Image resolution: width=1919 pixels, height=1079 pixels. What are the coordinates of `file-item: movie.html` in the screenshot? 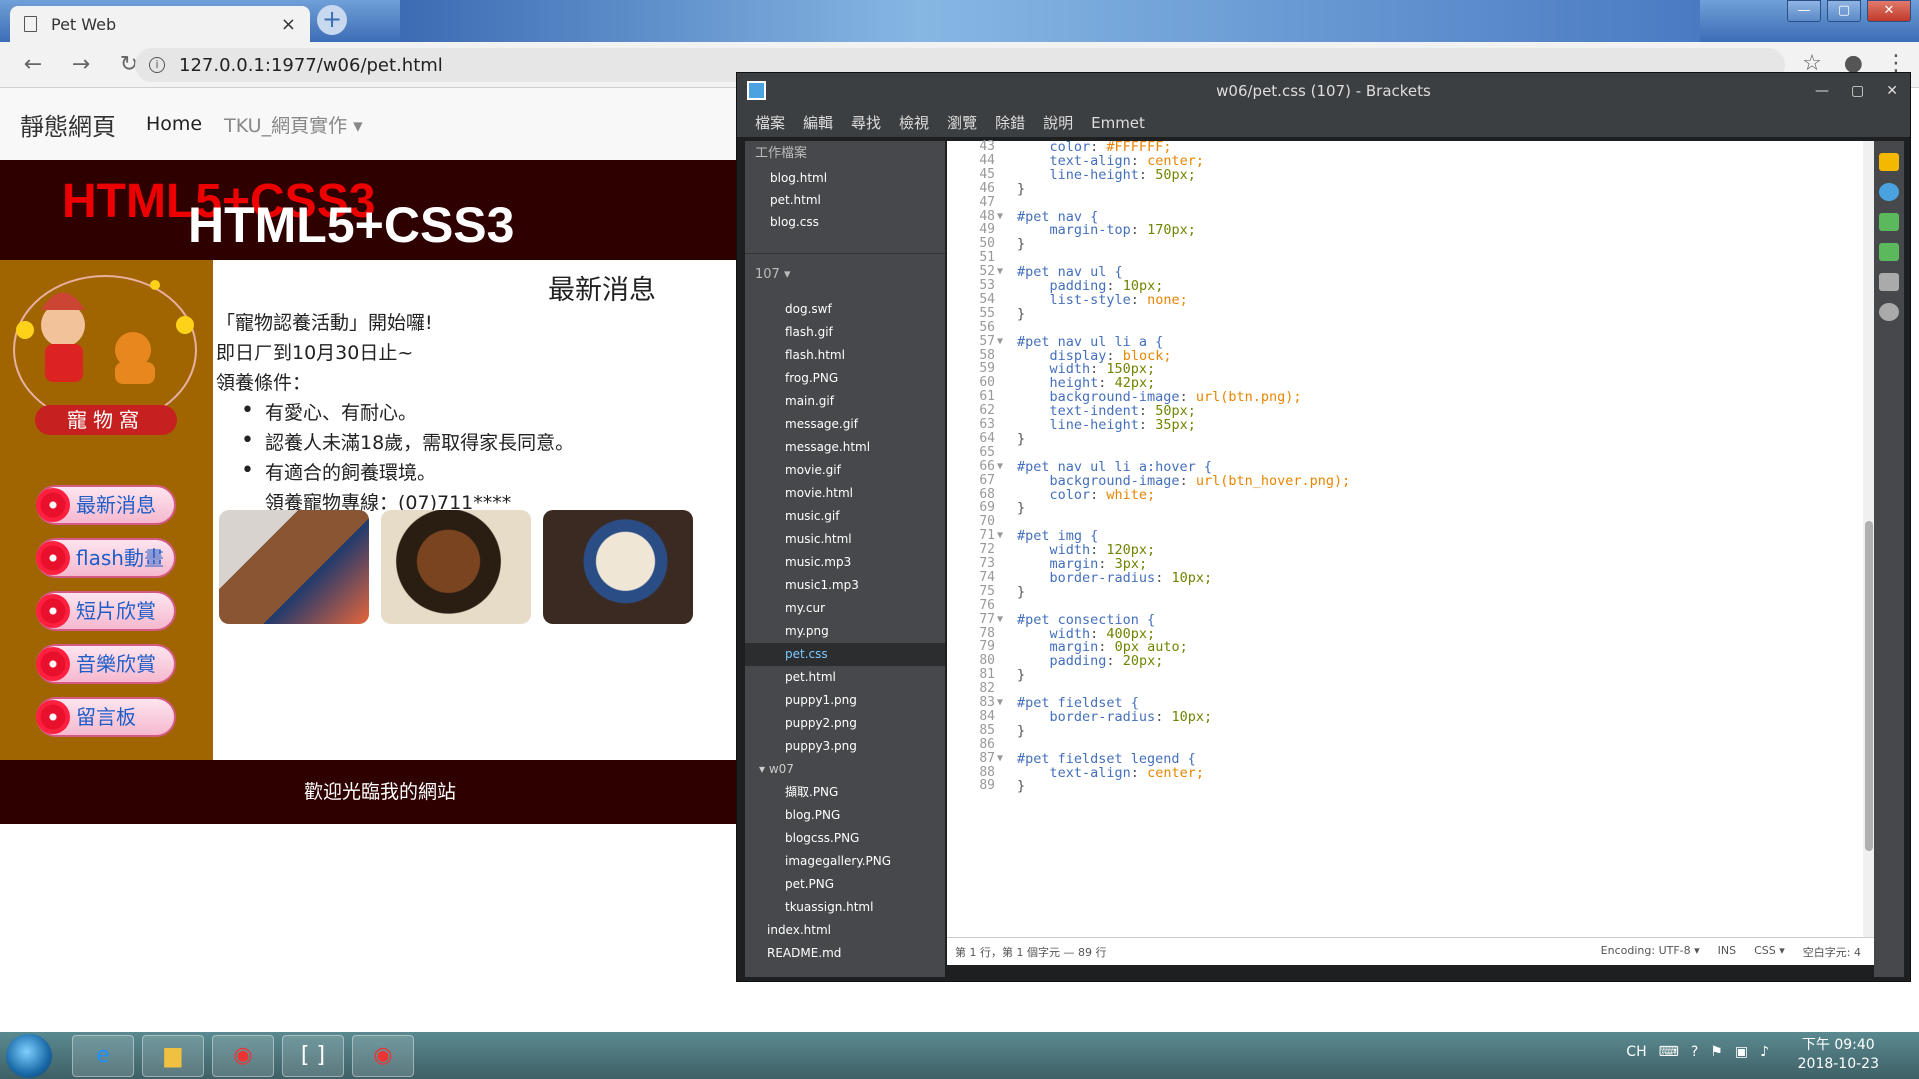 It's located at (845, 493).